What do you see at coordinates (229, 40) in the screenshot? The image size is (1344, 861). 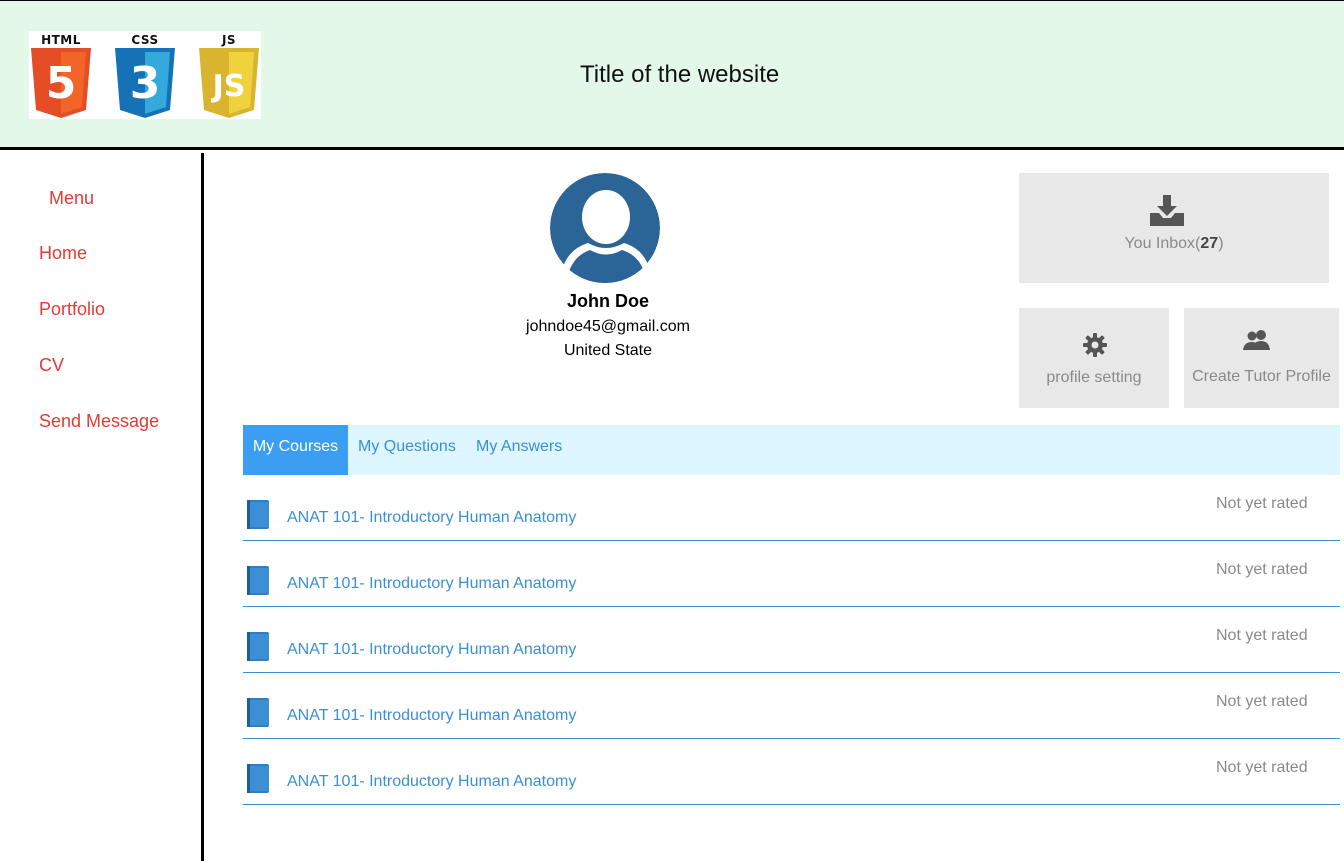 I see `js-logo-label: JS` at bounding box center [229, 40].